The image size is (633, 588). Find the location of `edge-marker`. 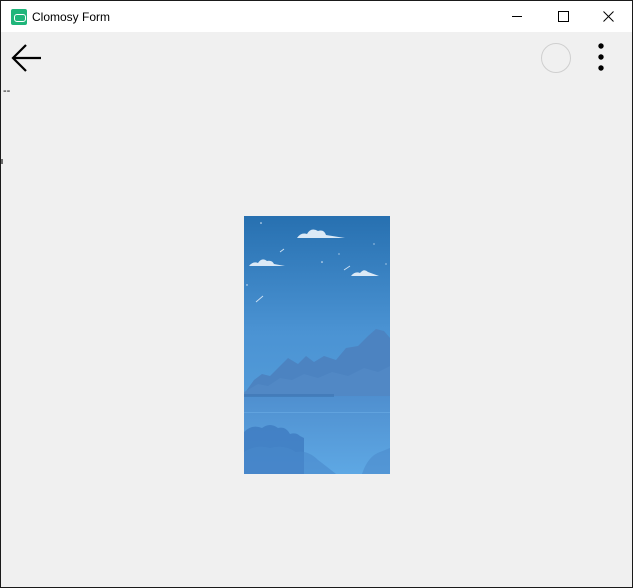

edge-marker is located at coordinates (2, 161).